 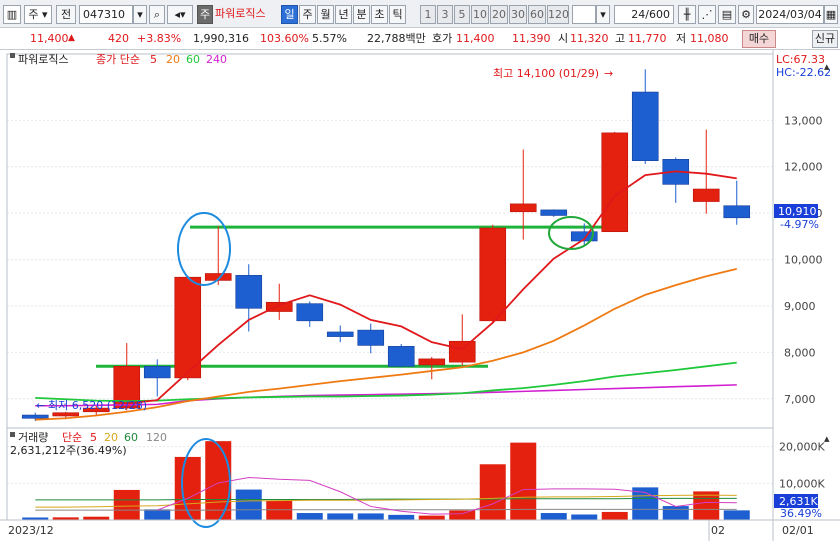 What do you see at coordinates (307, 14) in the screenshot?
I see `period-tab-1: 주` at bounding box center [307, 14].